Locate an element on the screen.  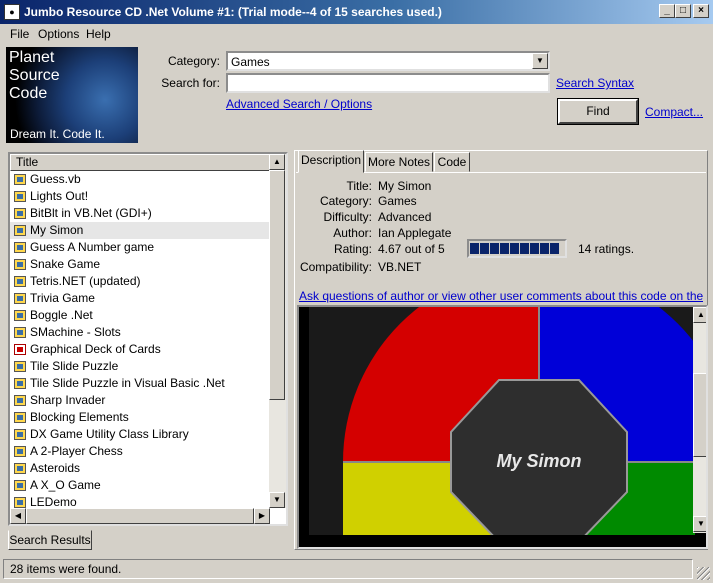
list-item: Boggle .Net is located at coordinates (140, 315).